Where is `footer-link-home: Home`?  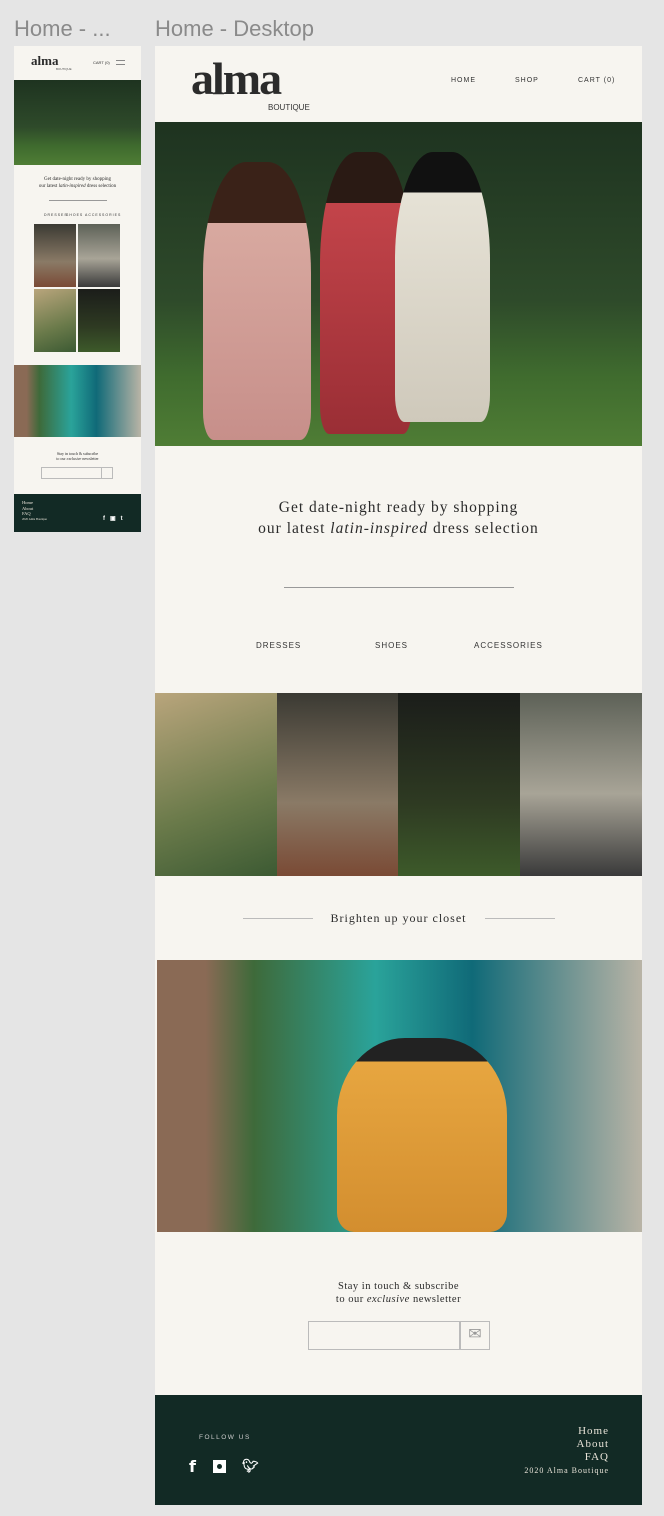 footer-link-home: Home is located at coordinates (566, 1431).